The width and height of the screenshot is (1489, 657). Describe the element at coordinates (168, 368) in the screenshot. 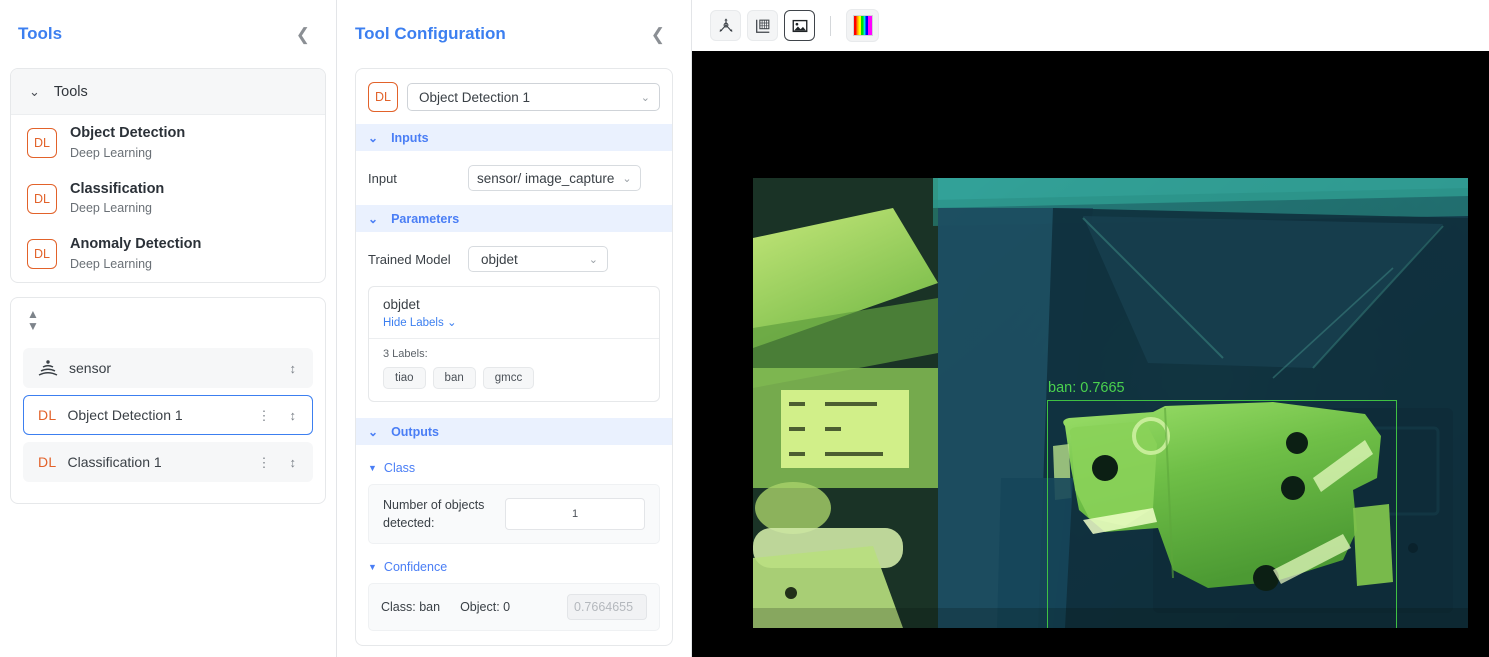

I see `pipeline-row-sensor: sensor ↕` at that location.